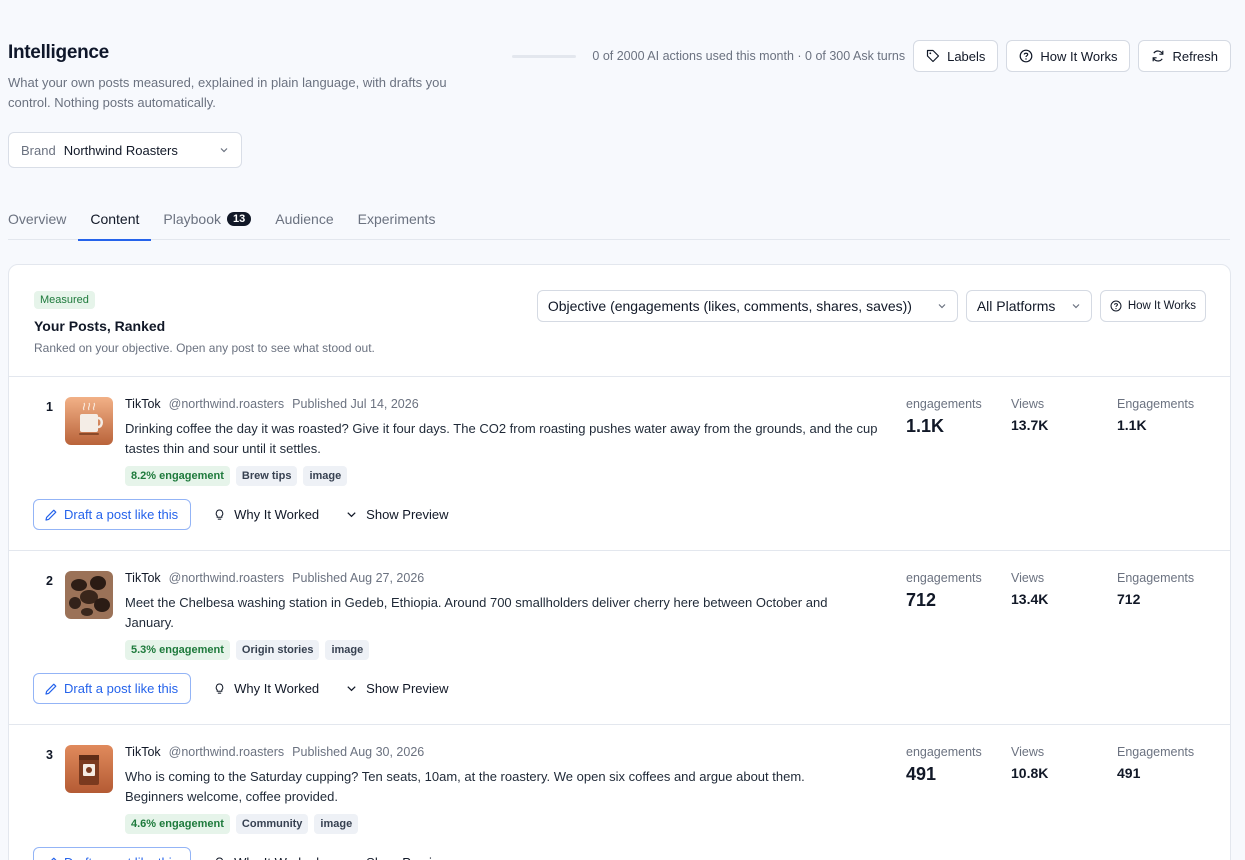  I want to click on tab-content-label: Content, so click(115, 219).